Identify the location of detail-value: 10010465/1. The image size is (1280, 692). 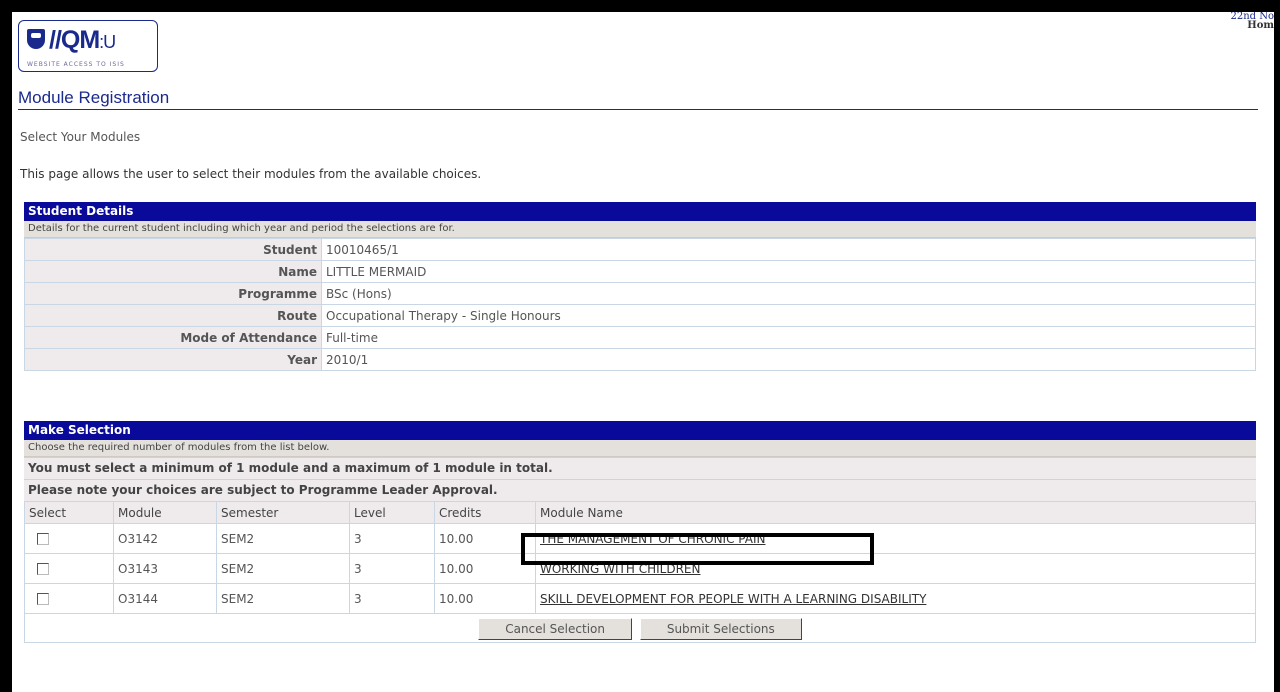
(788, 249).